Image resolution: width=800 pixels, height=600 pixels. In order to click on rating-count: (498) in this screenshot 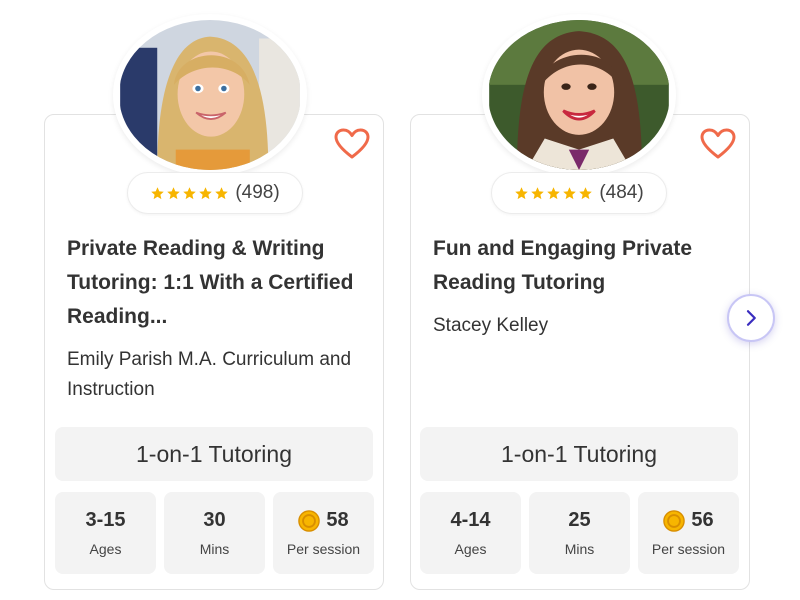, I will do `click(257, 192)`.